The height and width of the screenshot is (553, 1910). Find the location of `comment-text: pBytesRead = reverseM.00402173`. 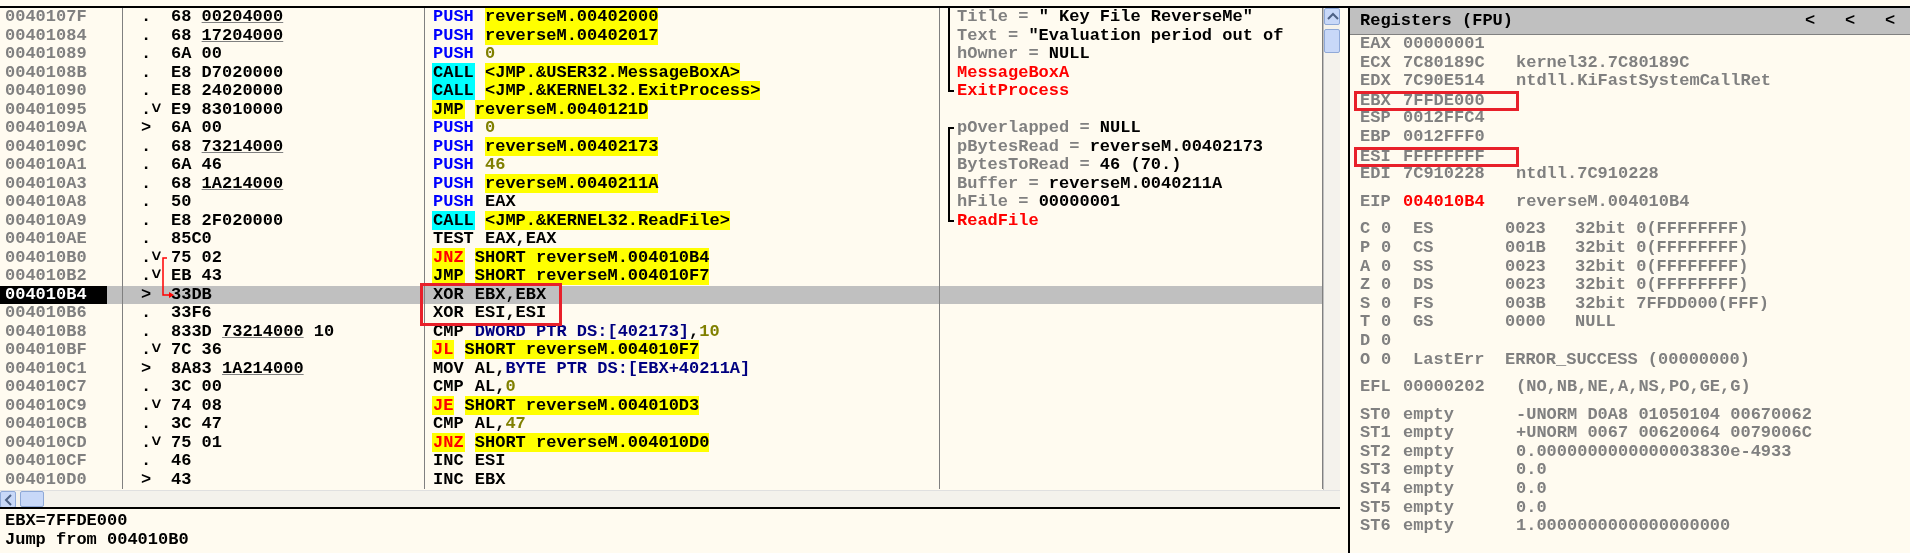

comment-text: pBytesRead = reverseM.00402173 is located at coordinates (1110, 146).